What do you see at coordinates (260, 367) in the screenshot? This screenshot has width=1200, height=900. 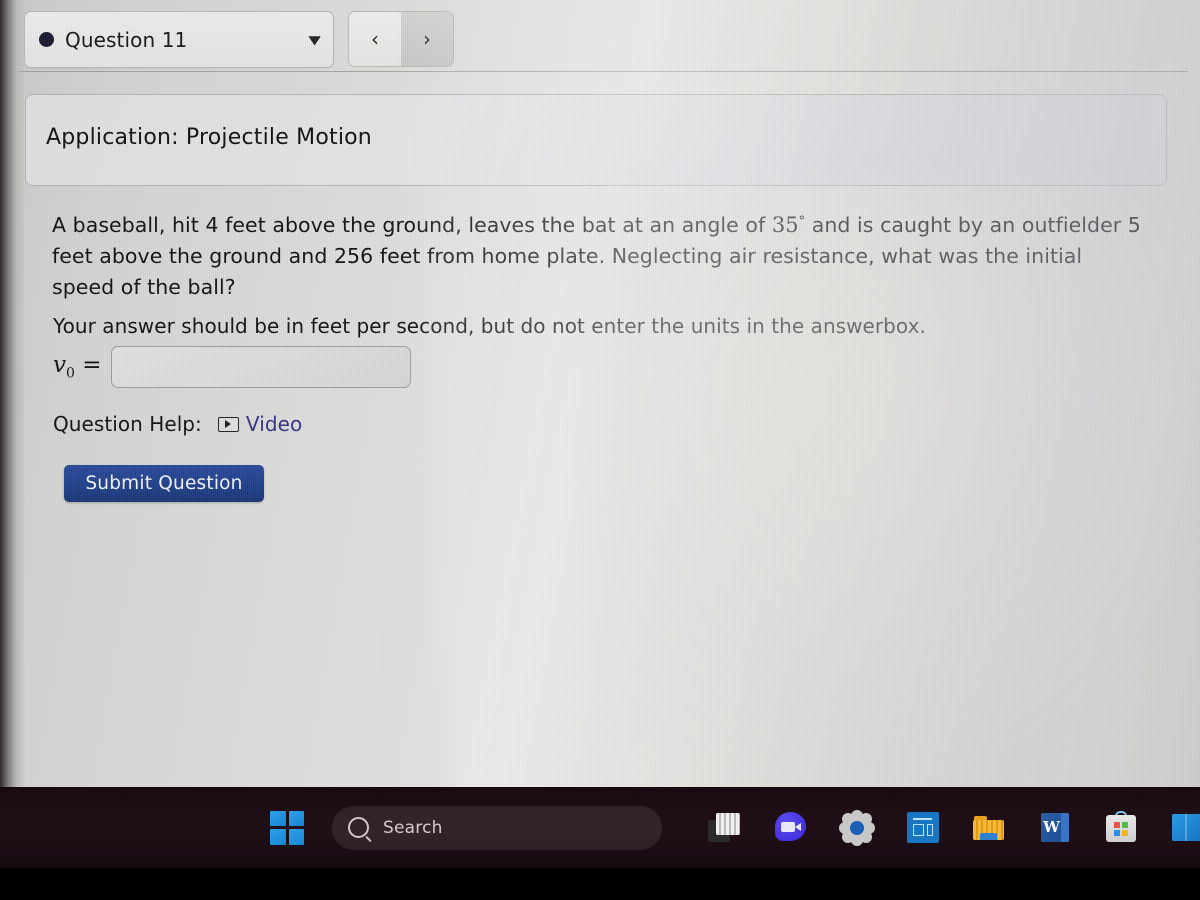 I see `answer-input` at bounding box center [260, 367].